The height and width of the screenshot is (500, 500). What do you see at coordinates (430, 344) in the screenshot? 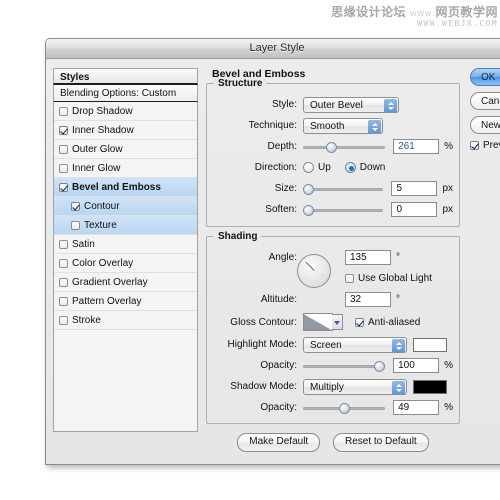
I see `highlight-color-swatch` at bounding box center [430, 344].